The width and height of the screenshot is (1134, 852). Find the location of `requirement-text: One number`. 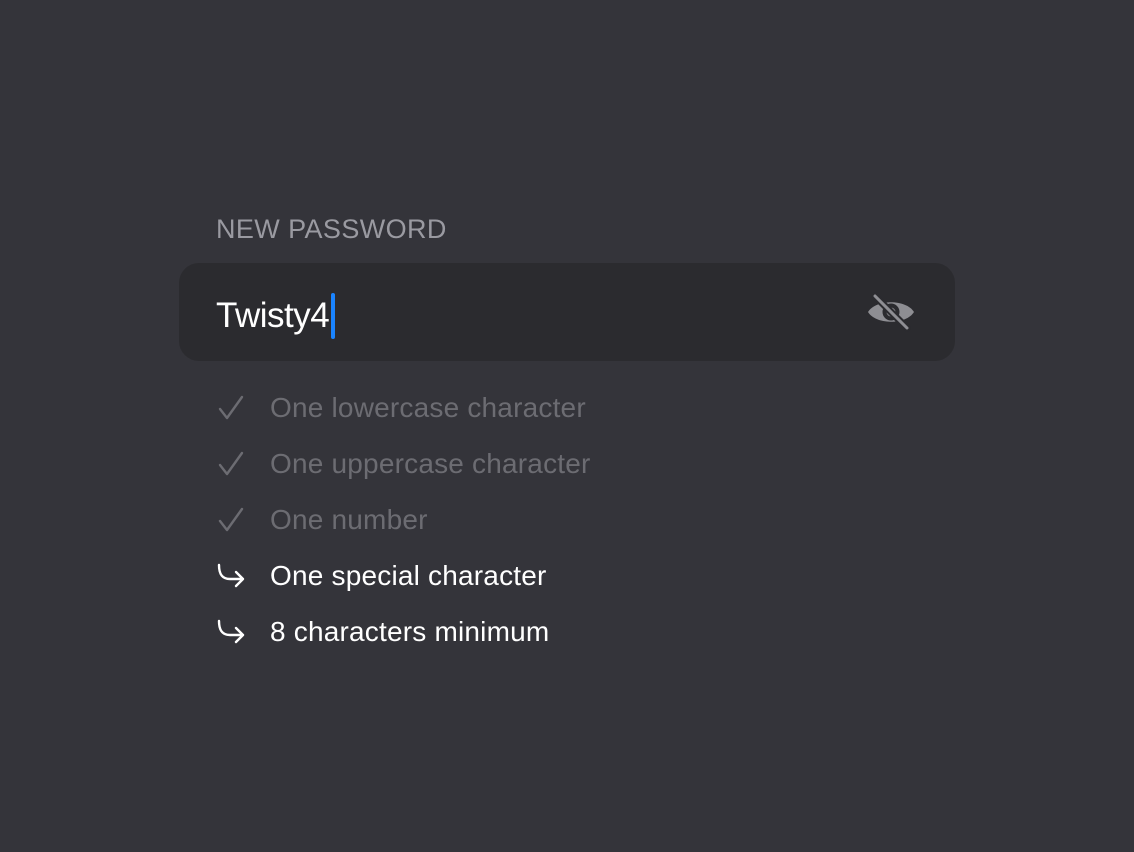

requirement-text: One number is located at coordinates (349, 519).